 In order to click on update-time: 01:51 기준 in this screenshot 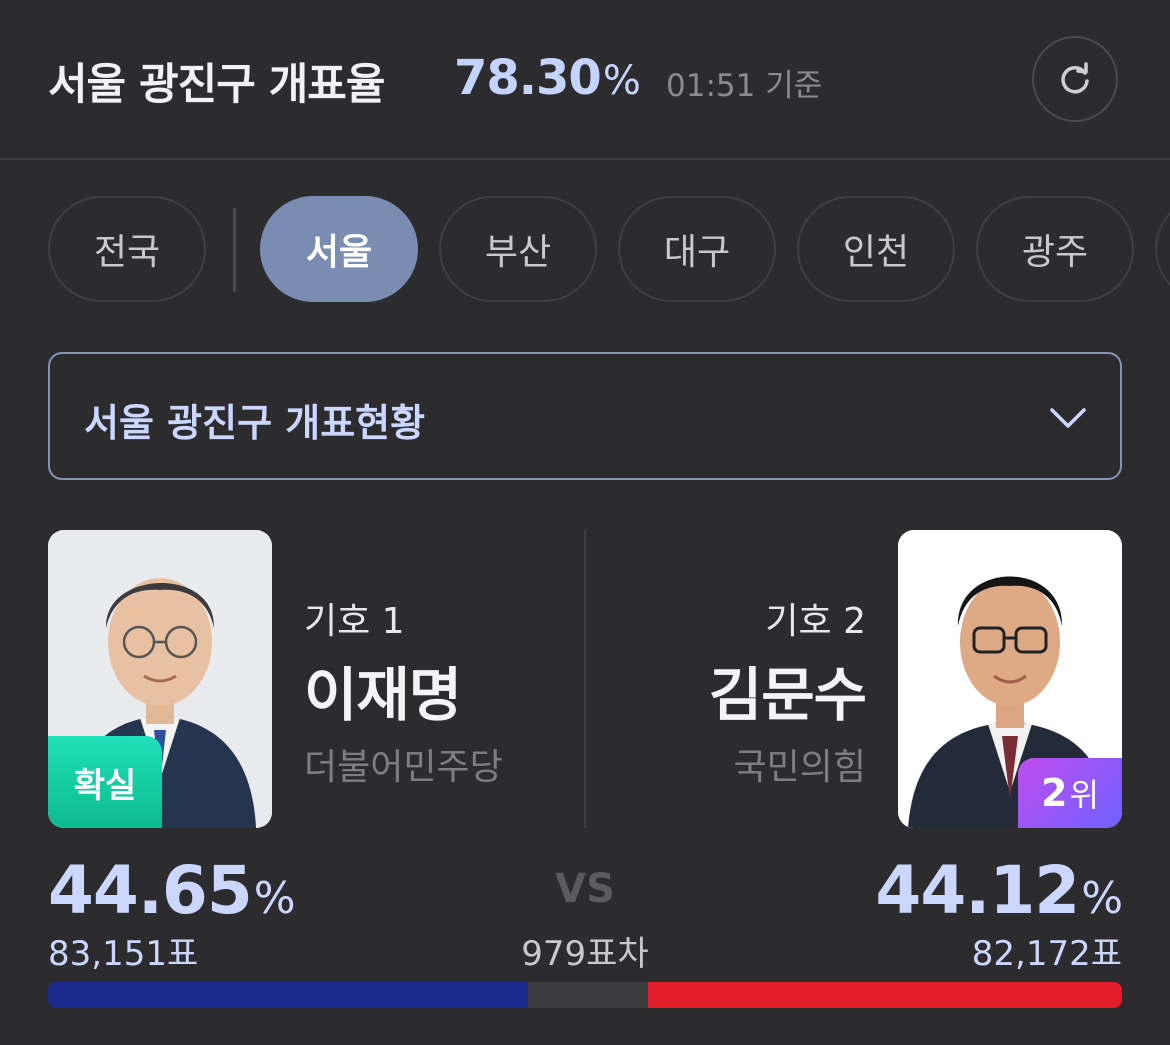, I will do `click(744, 86)`.